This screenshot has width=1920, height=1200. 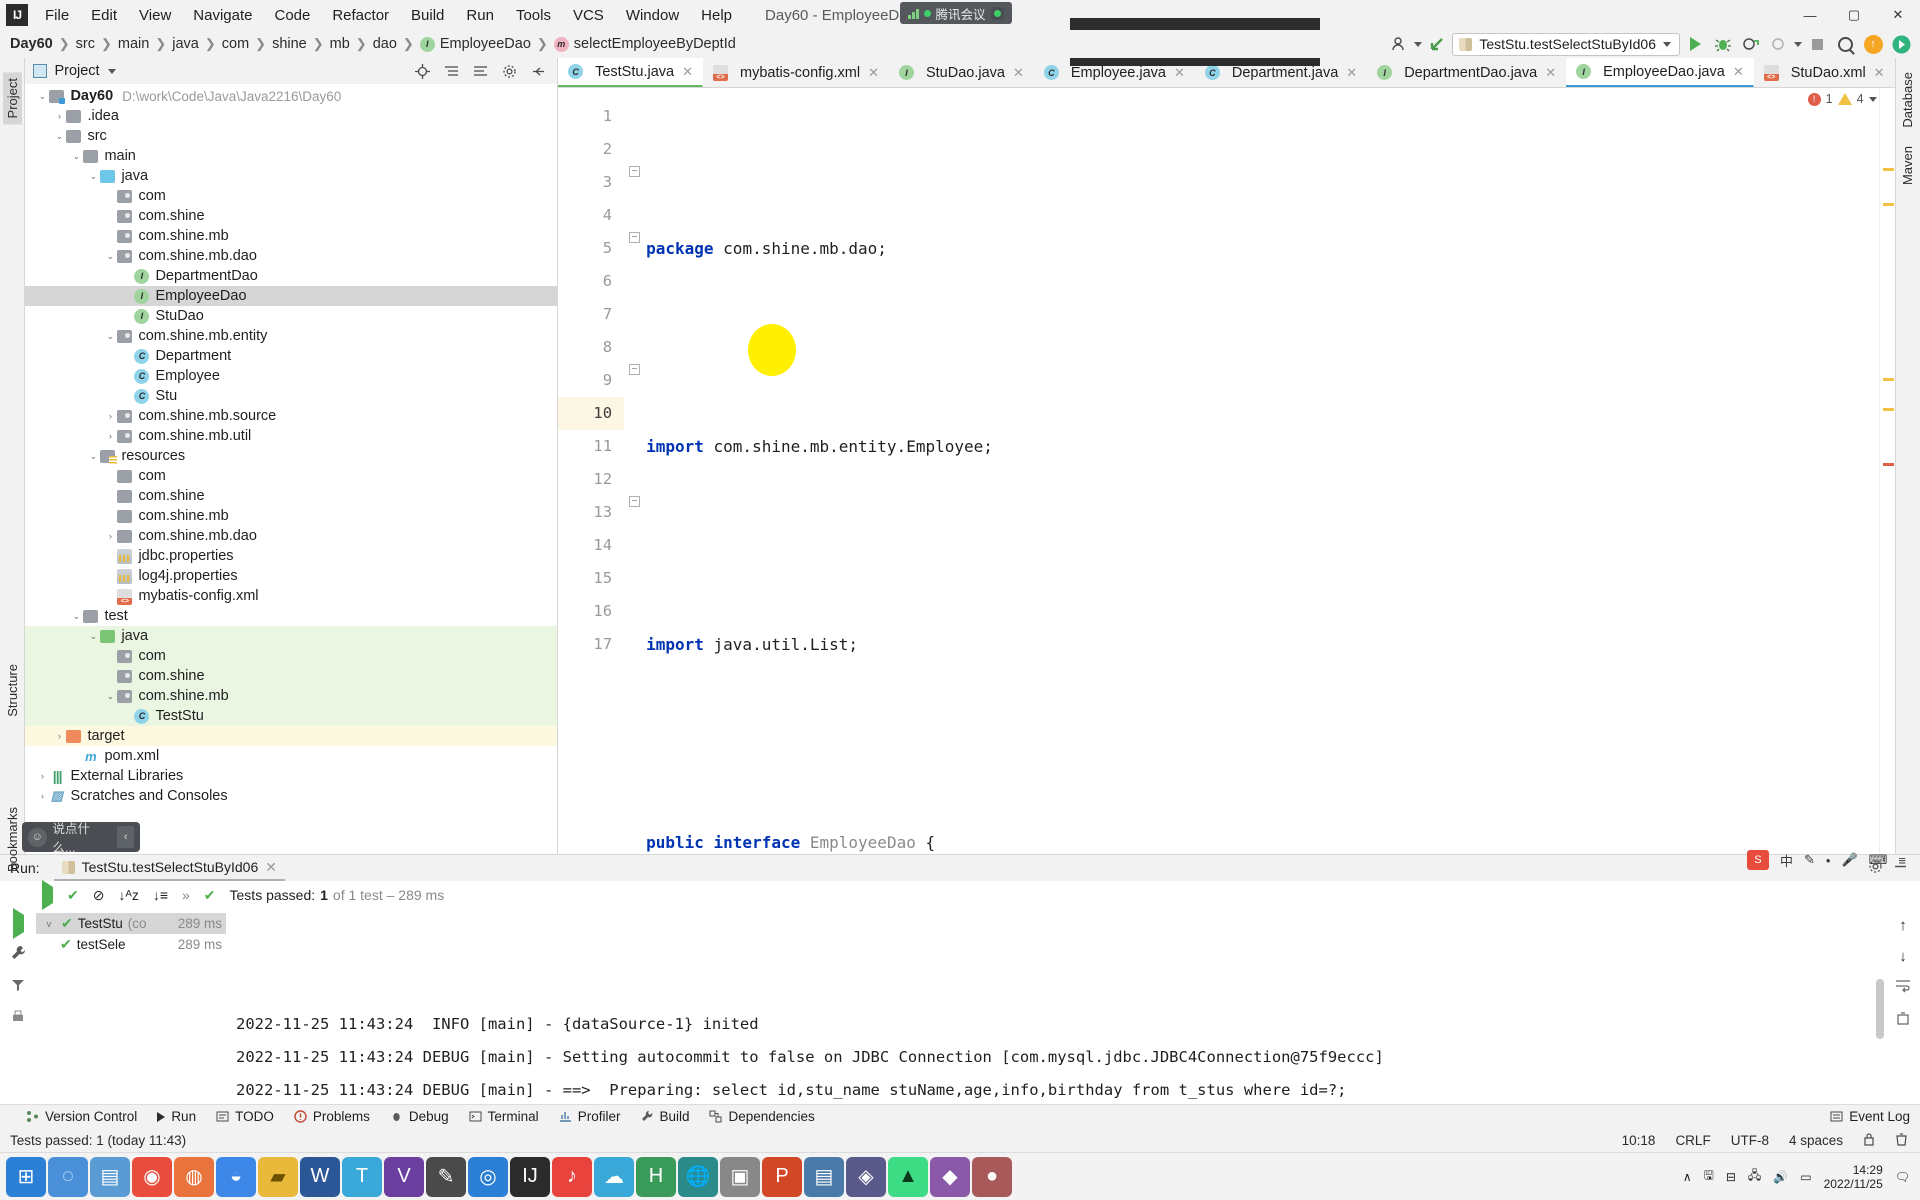 What do you see at coordinates (1709, 1176) in the screenshot?
I see `tray-icon-1: 🖫` at bounding box center [1709, 1176].